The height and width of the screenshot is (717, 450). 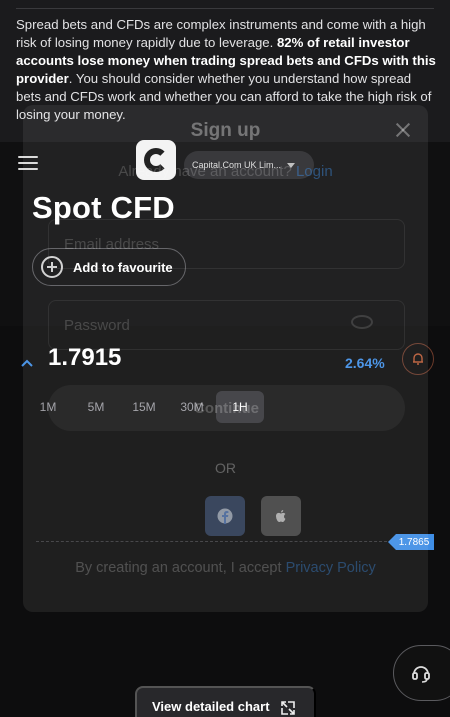 I want to click on expand-icon, so click(x=288, y=708).